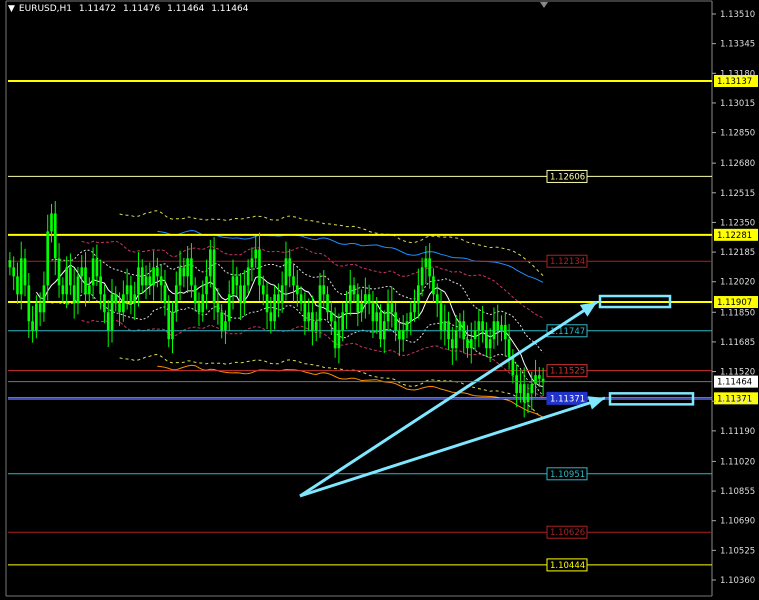  Describe the element at coordinates (11, 9) in the screenshot. I see `dropdown-triangle-icon: ▼` at that location.